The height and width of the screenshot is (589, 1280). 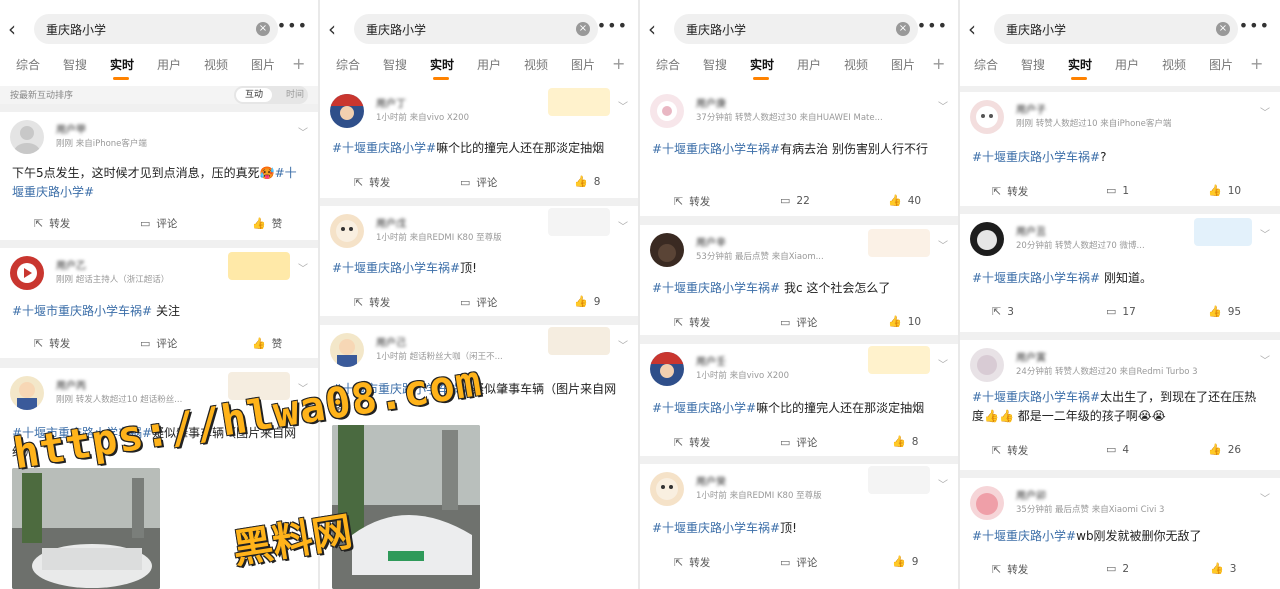 I want to click on user-name: 用户子, so click(x=1031, y=108).